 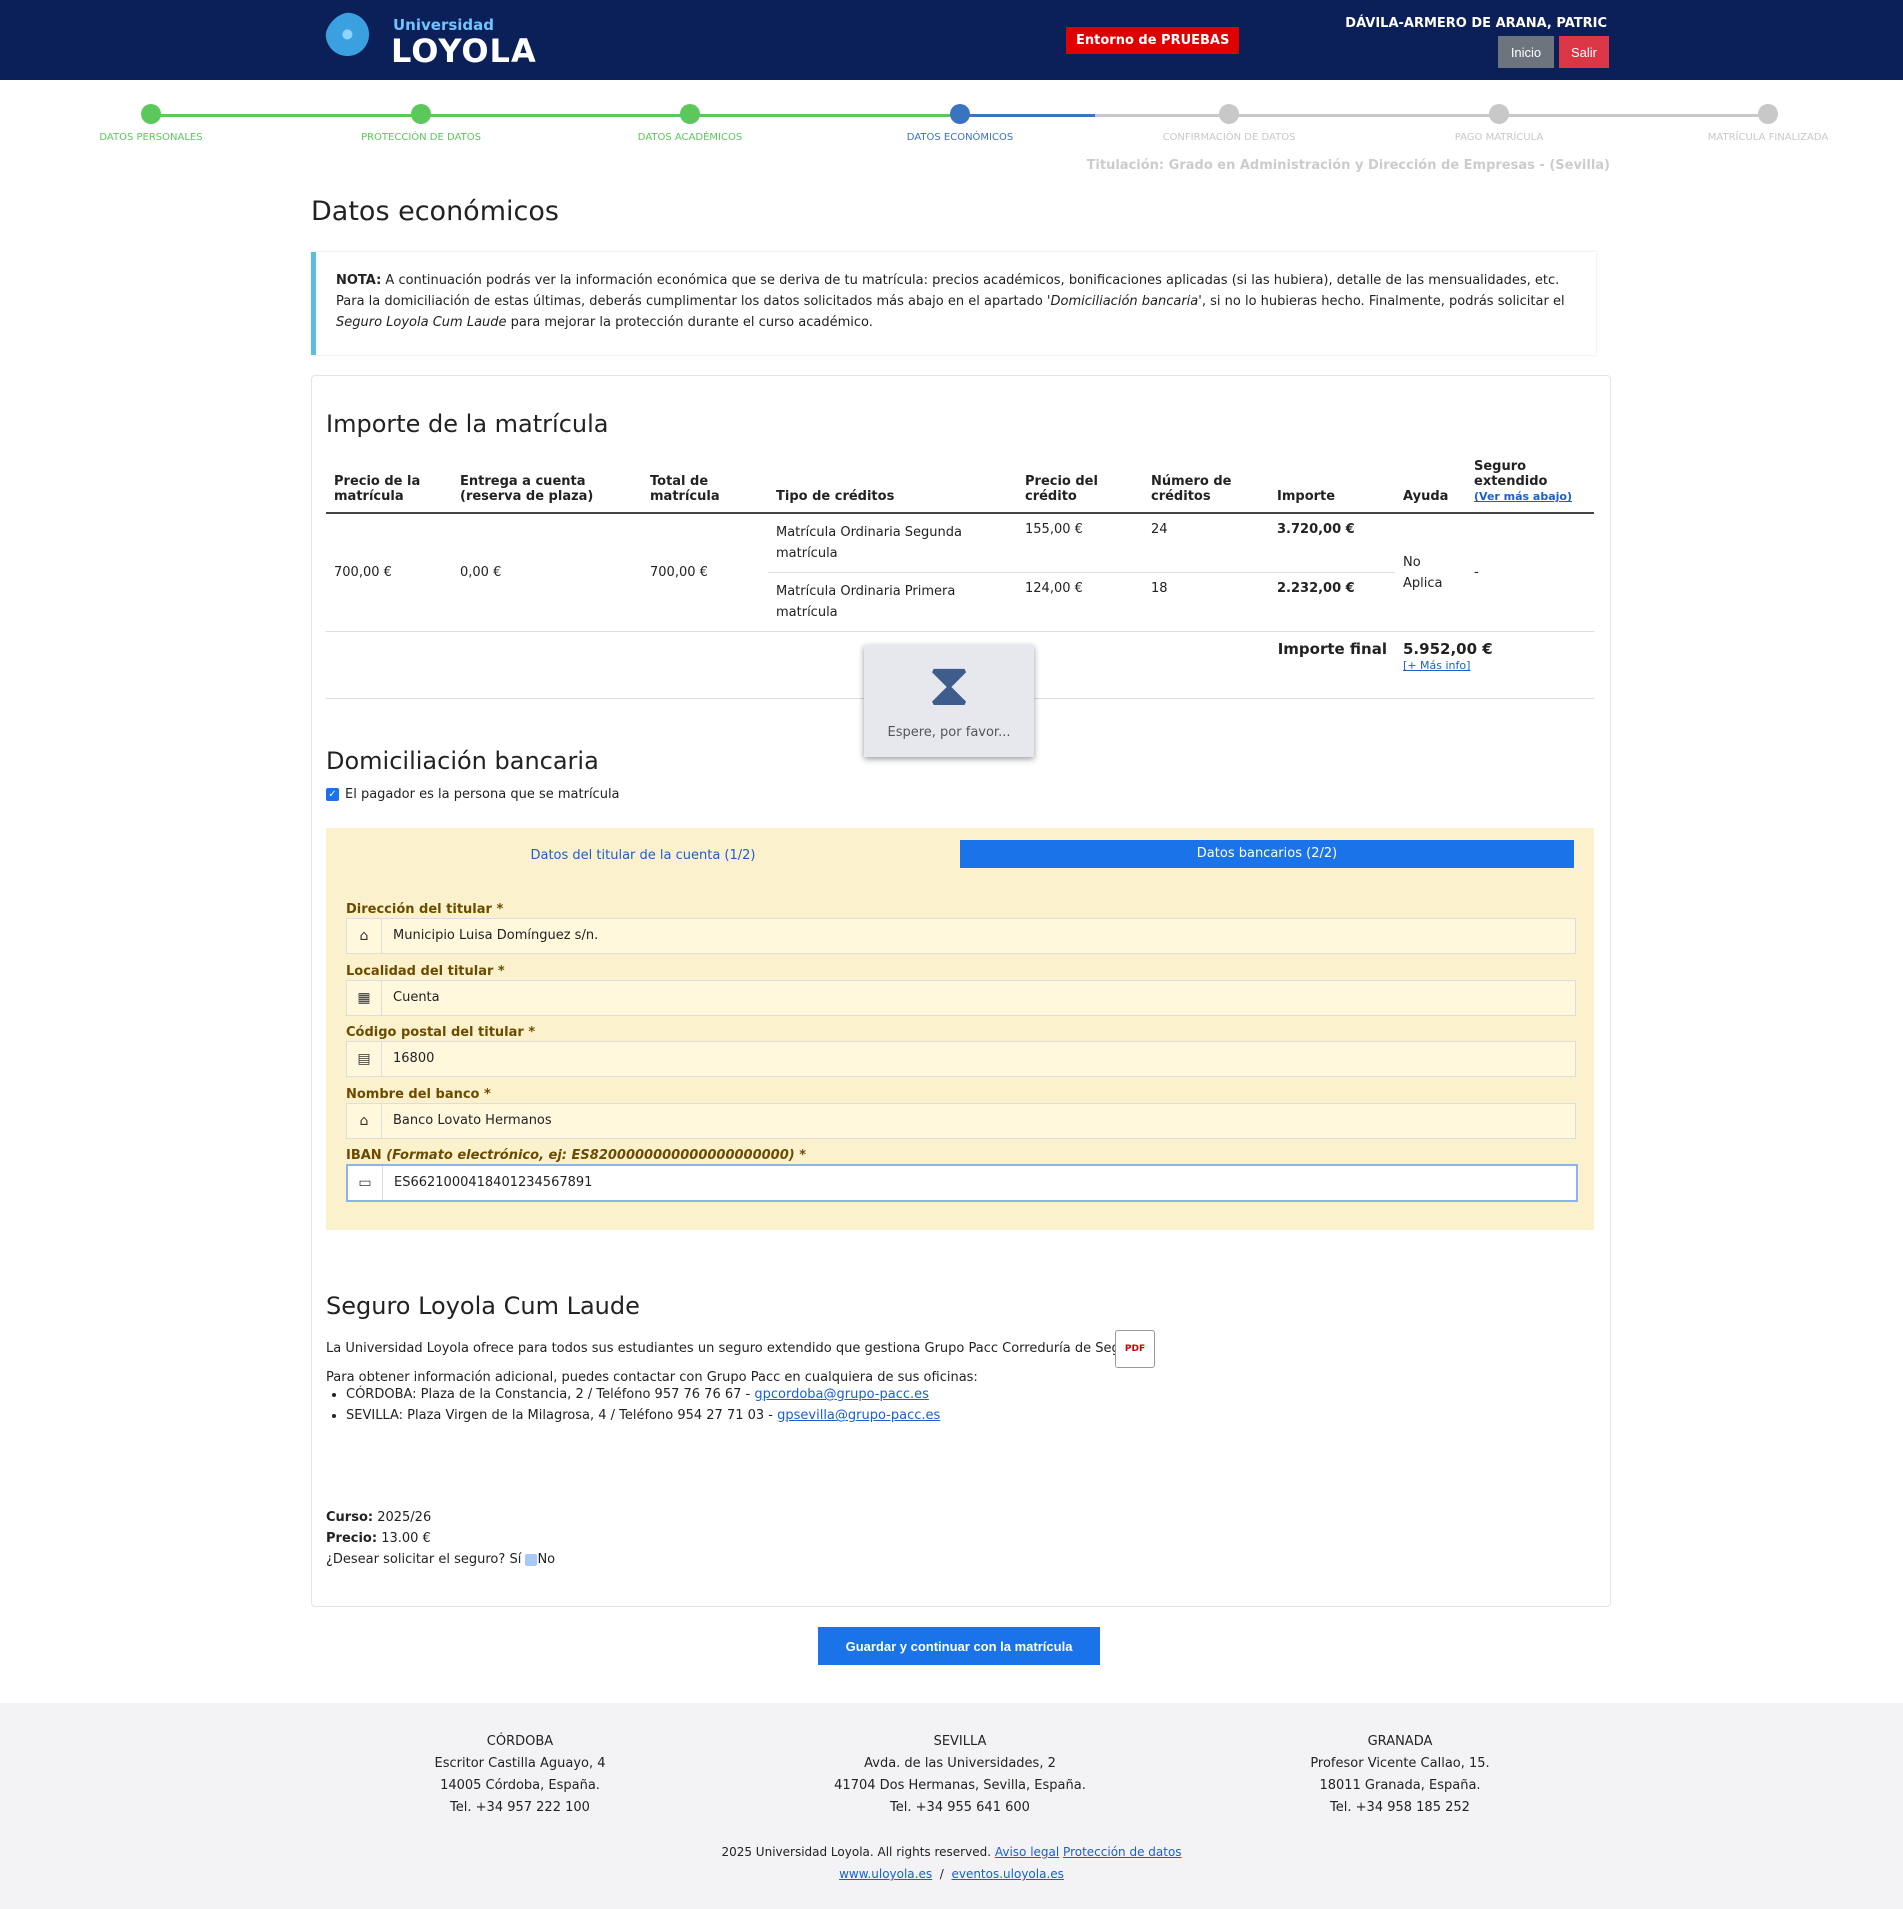 I want to click on mas-info-link: [+ Más info], so click(x=1436, y=665).